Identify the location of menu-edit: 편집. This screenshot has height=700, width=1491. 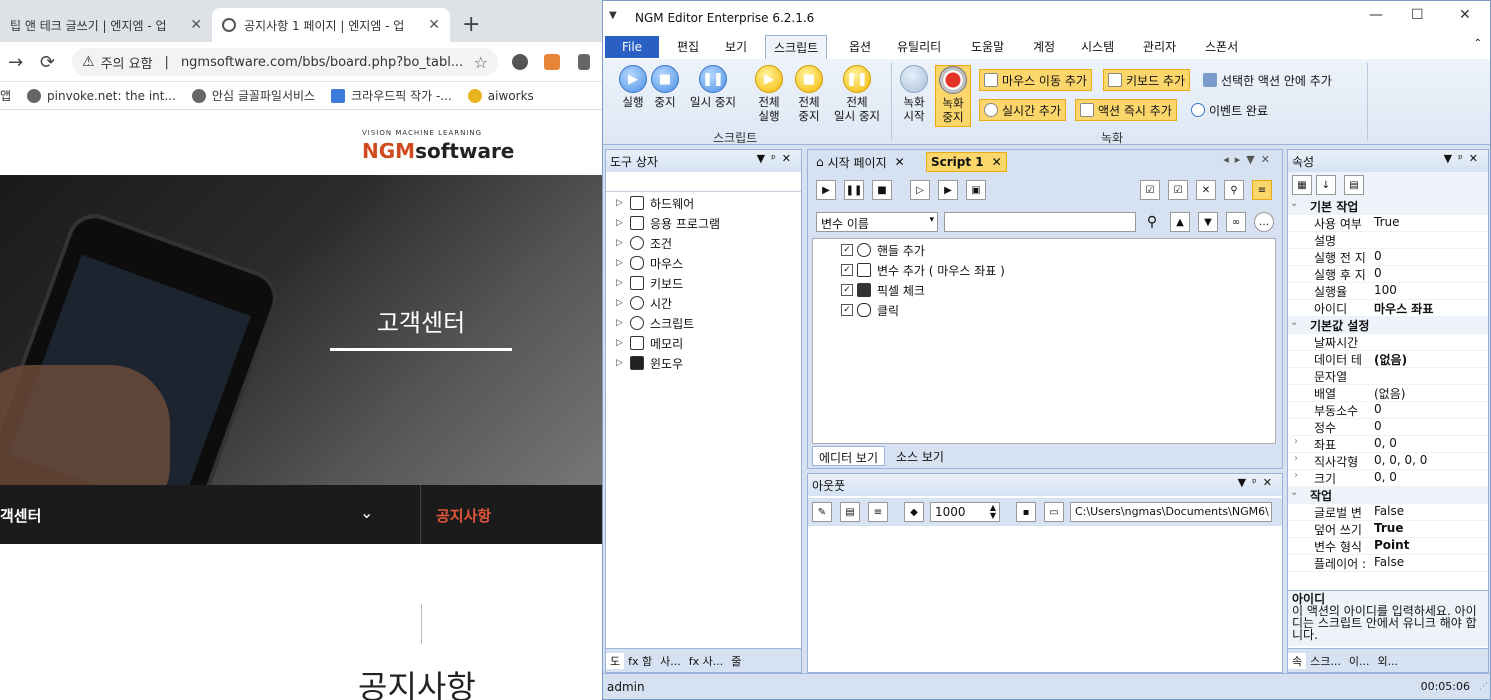
(688, 46).